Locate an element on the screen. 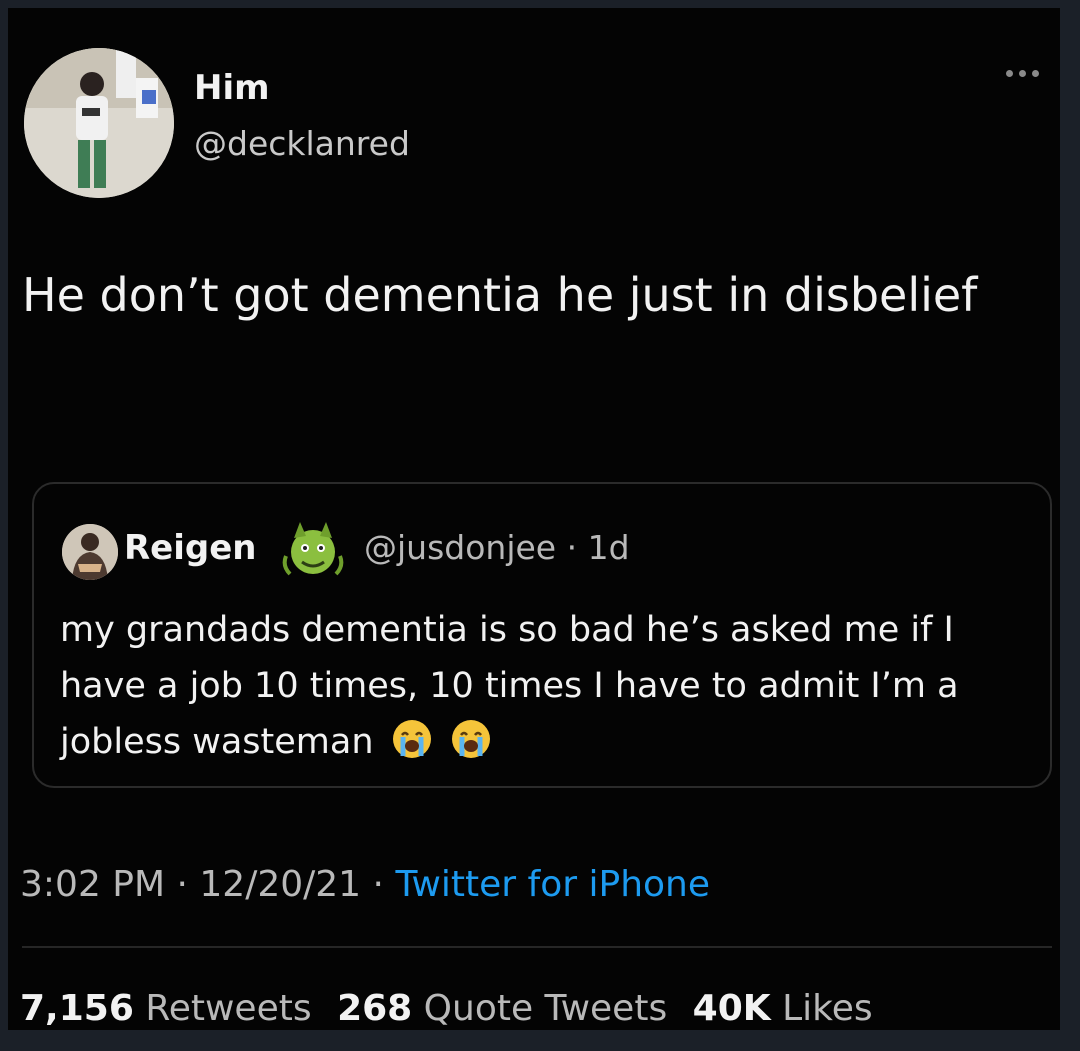  retweets-label: Retweets is located at coordinates (228, 1008).